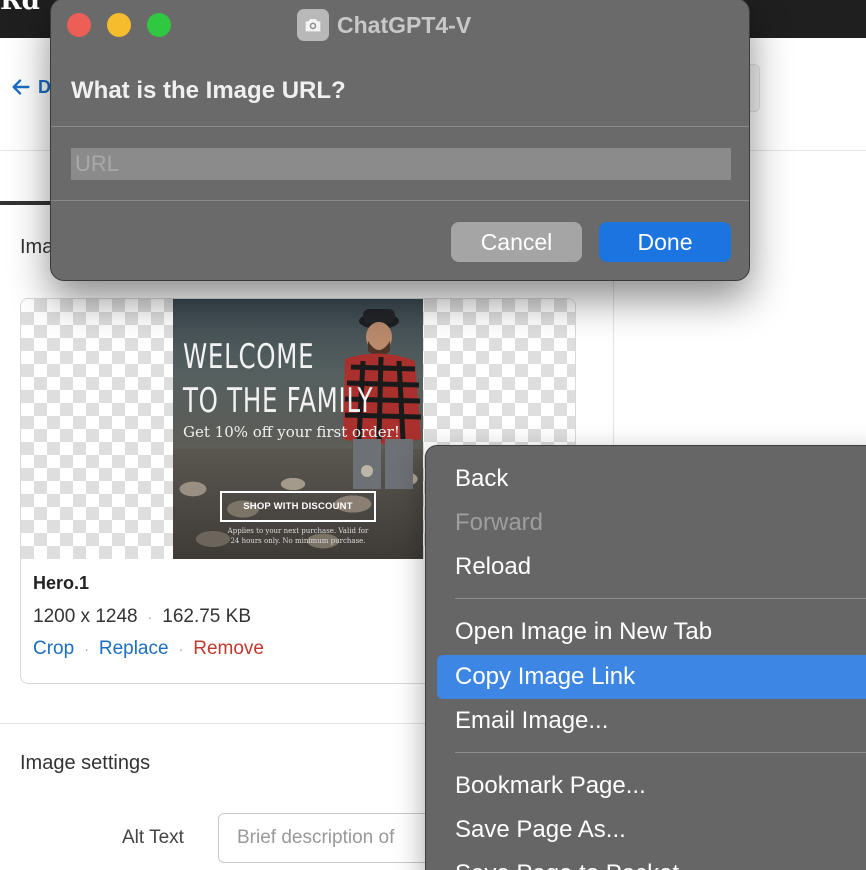 The height and width of the screenshot is (870, 866). I want to click on arrow-left-icon, so click(21, 87).